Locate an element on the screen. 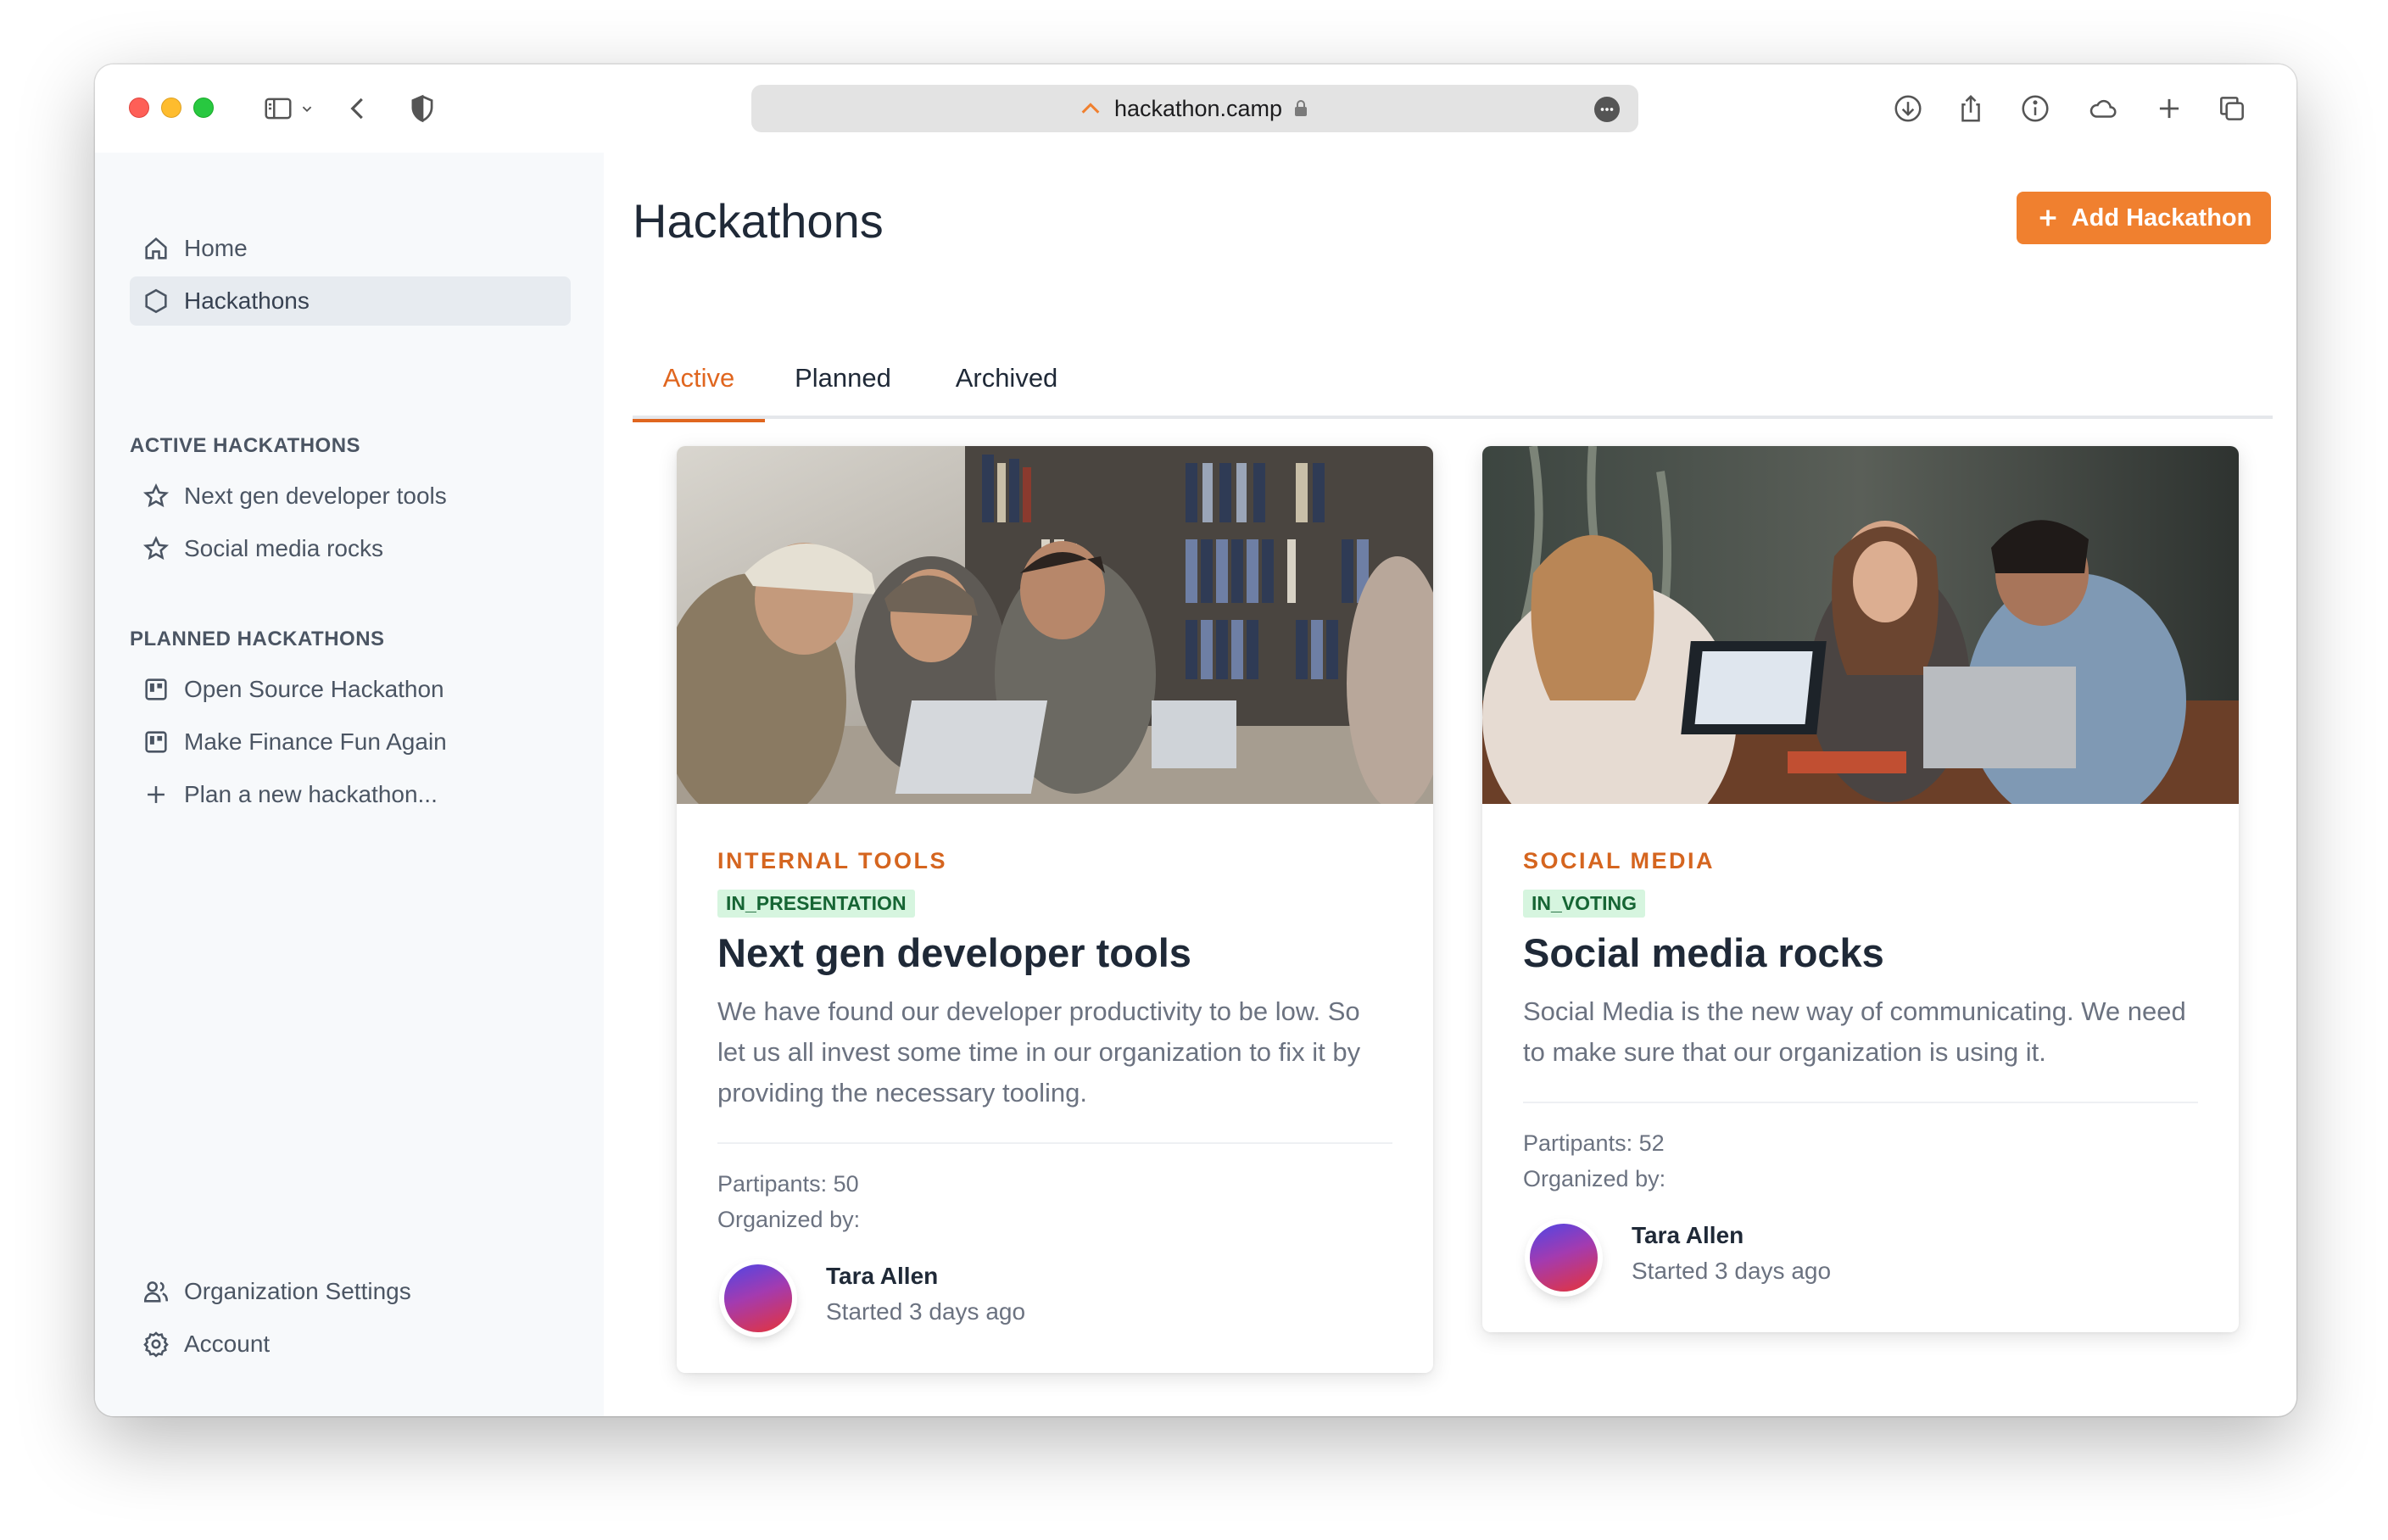 This screenshot has height=1540, width=2388. add-hackathon-label: Add Hackathon is located at coordinates (2162, 218).